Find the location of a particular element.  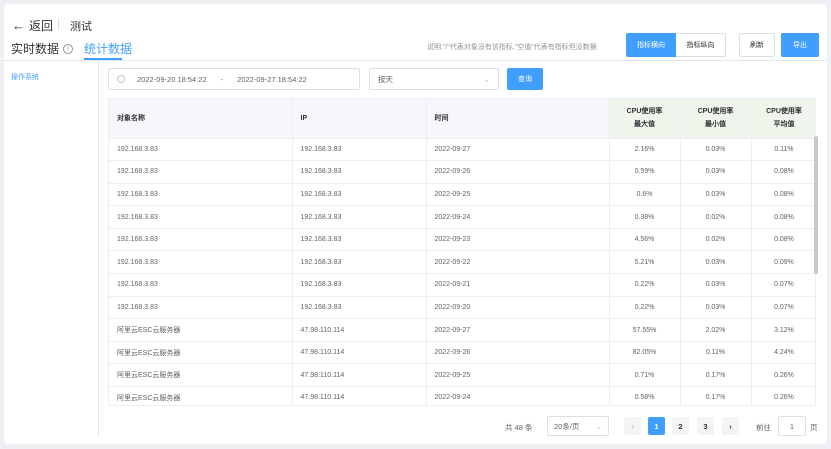

next-page-button: › is located at coordinates (730, 426).